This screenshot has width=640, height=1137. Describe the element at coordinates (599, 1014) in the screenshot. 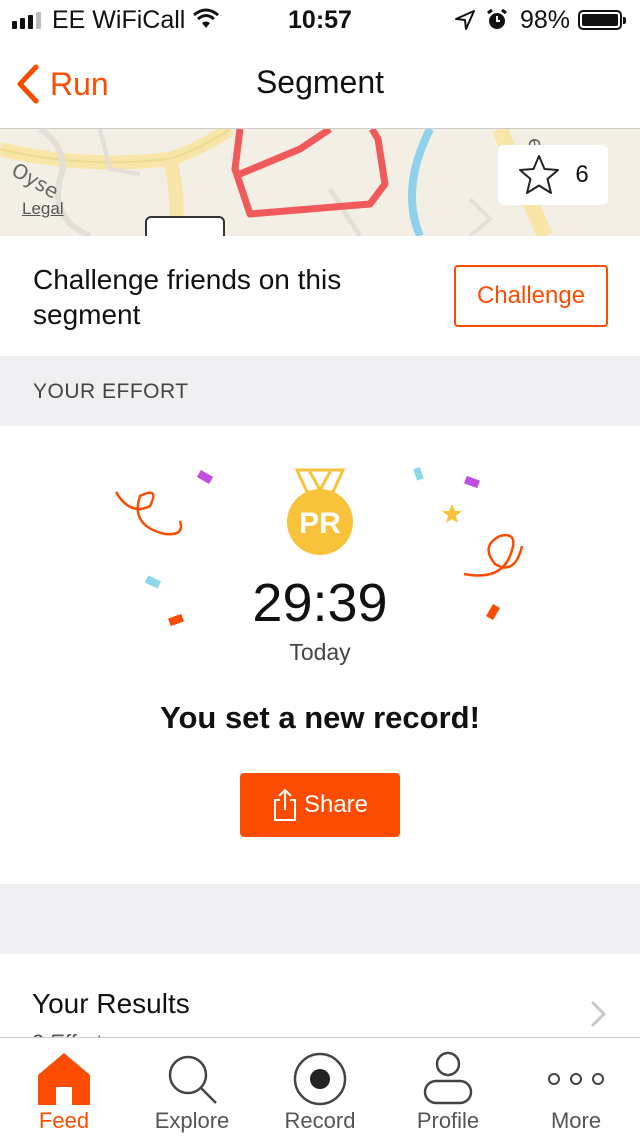

I see `chevron-right-icon` at that location.